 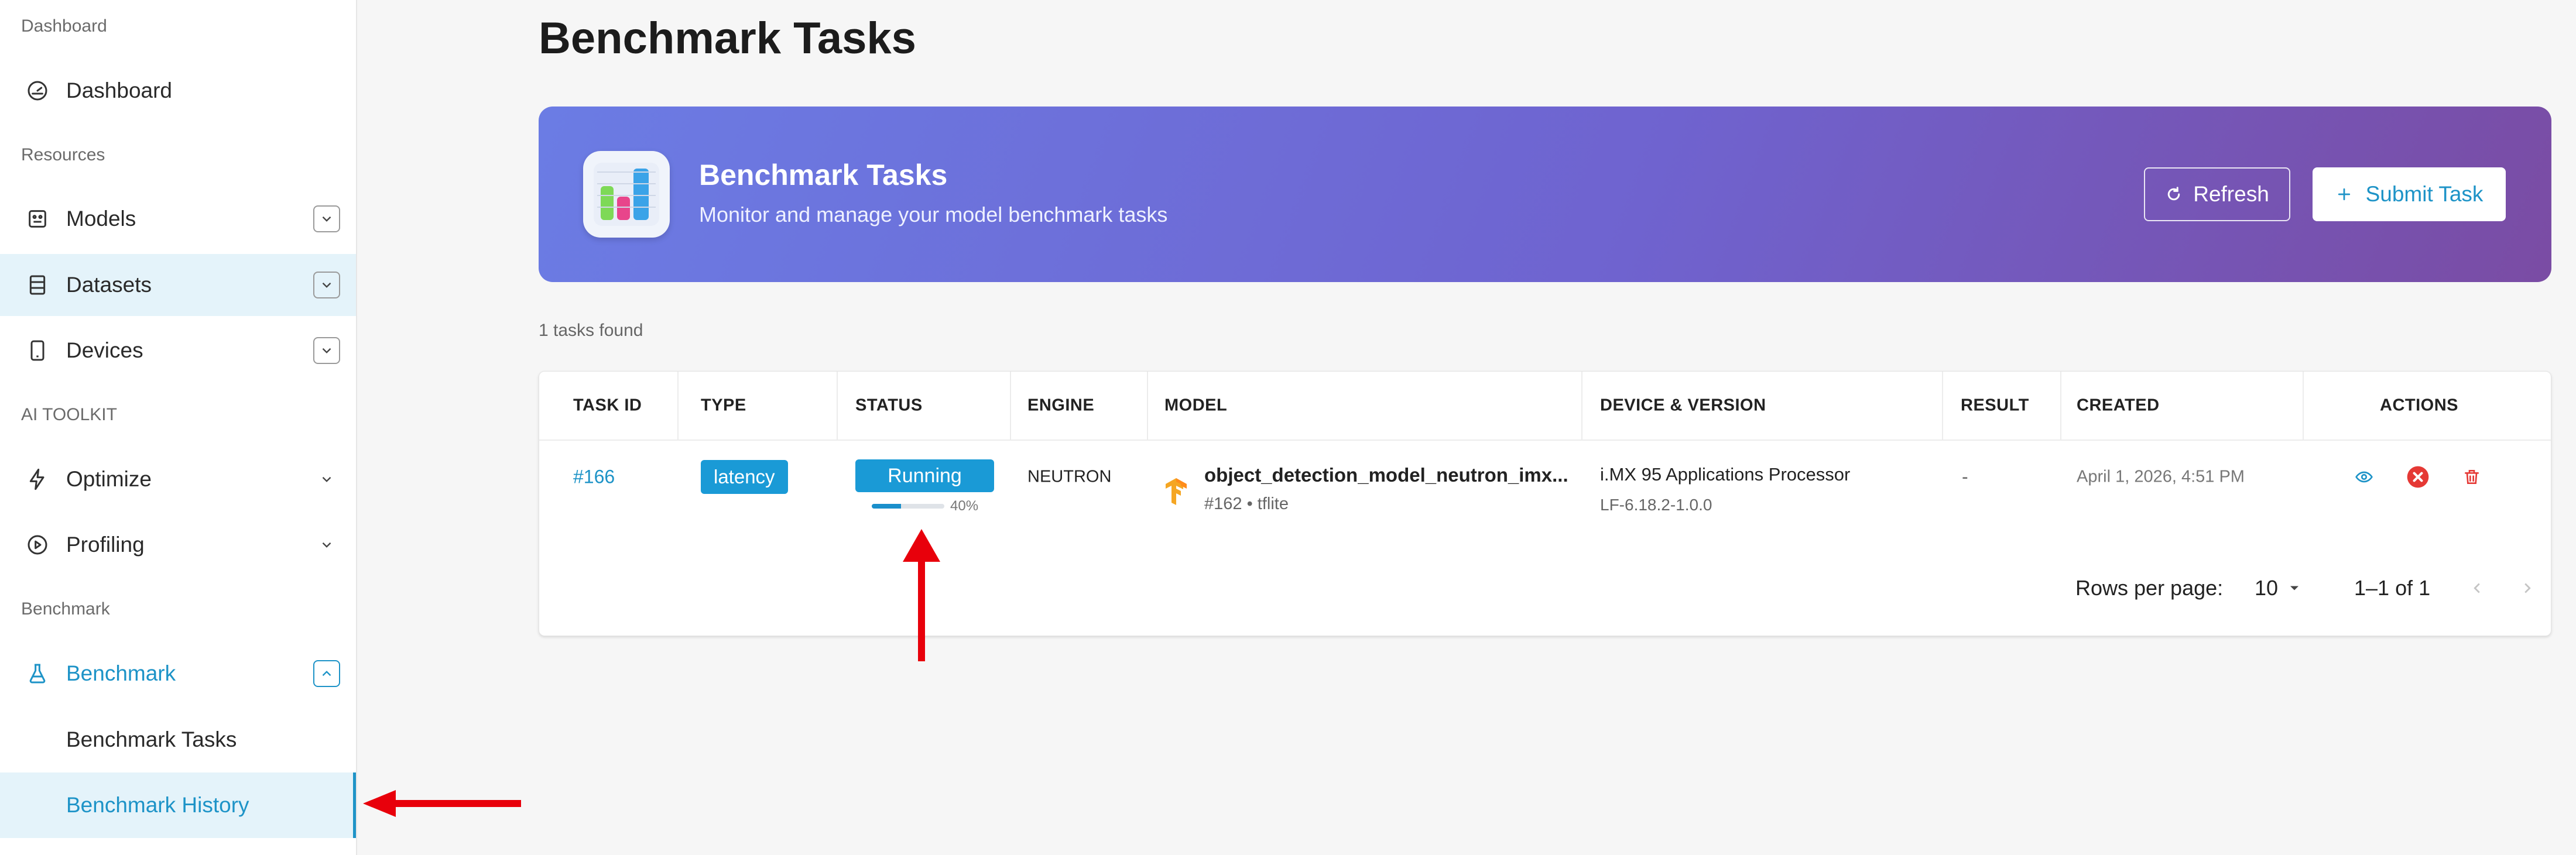 What do you see at coordinates (2161, 476) in the screenshot?
I see `created-cell: April 1, 2026, 4:51 PM` at bounding box center [2161, 476].